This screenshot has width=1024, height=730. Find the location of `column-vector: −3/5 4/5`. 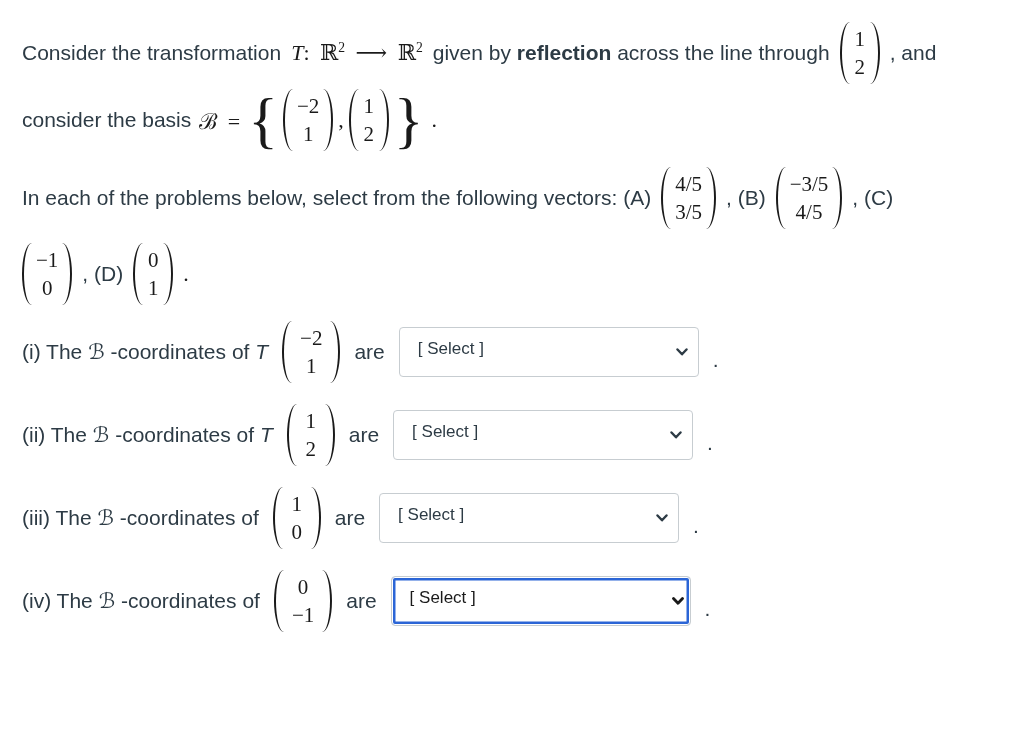

column-vector: −3/5 4/5 is located at coordinates (809, 198).